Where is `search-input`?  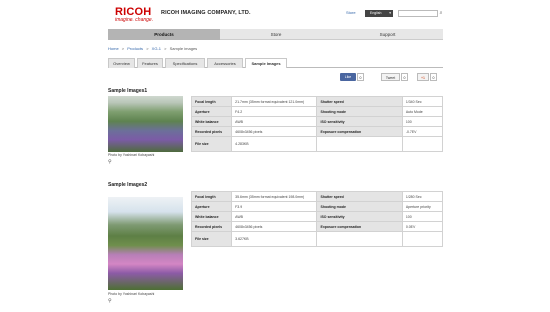 search-input is located at coordinates (418, 13).